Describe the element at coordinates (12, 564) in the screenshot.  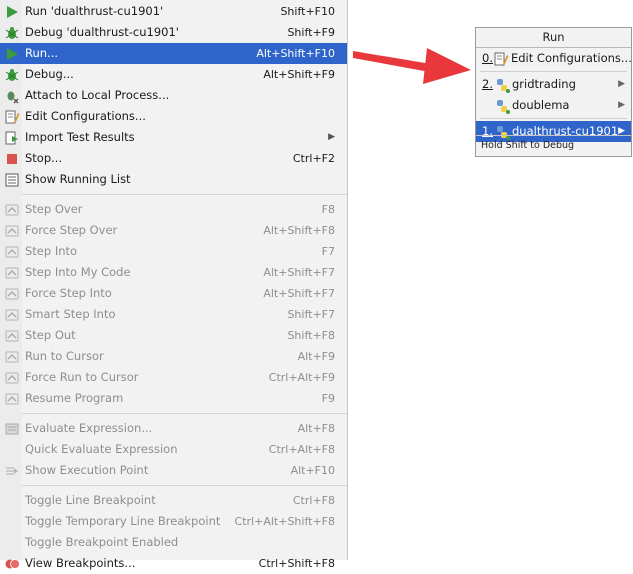
I see `breakpoints-icon` at that location.